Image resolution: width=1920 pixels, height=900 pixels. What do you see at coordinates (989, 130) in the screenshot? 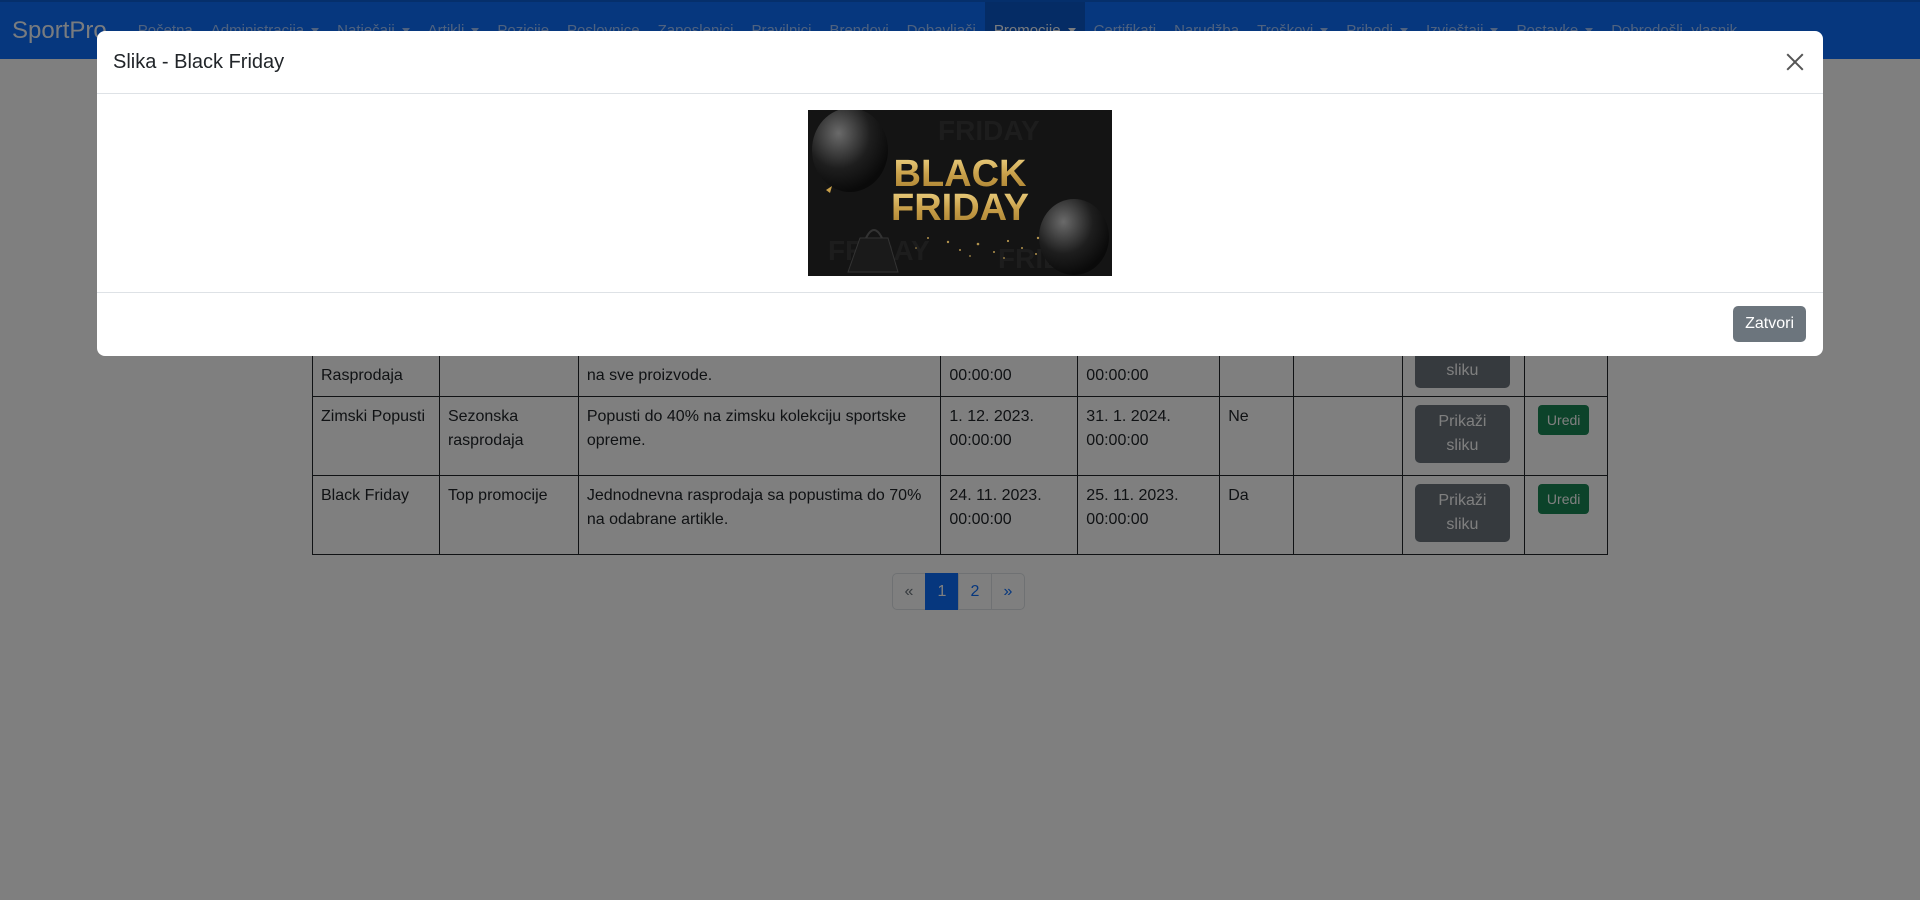
I see `svg-text: FRIDAY` at bounding box center [989, 130].